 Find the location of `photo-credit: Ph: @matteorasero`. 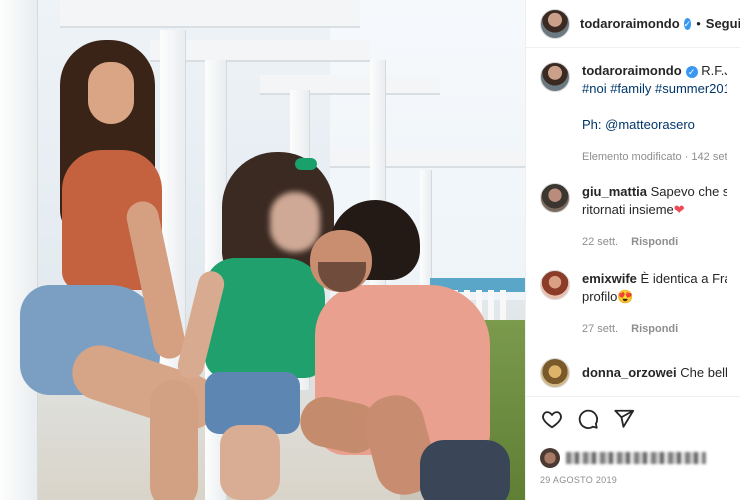

photo-credit: Ph: @matteorasero is located at coordinates (654, 125).